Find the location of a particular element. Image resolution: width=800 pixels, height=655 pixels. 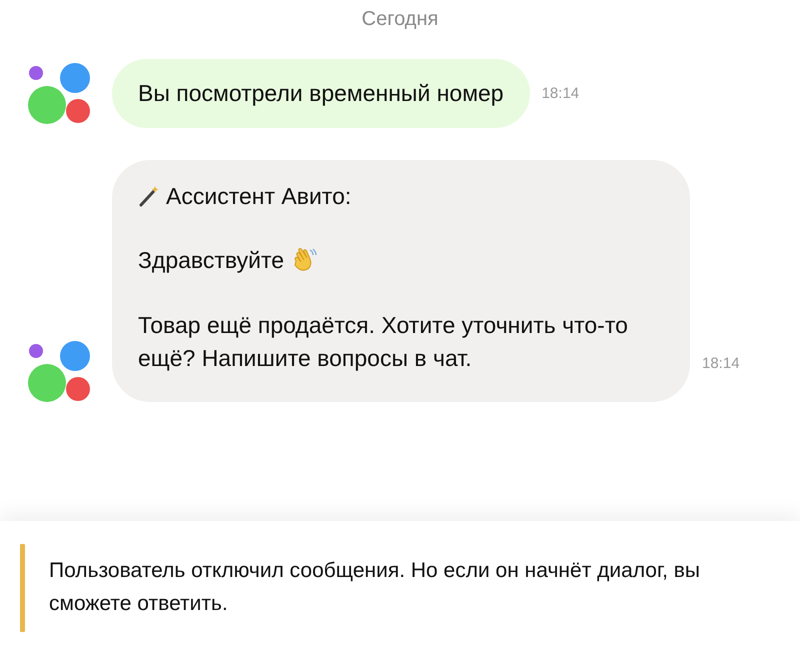

notice-text: Пользователь отключил сообщения. Но если он начнёт диалог, вы сможете ответить. is located at coordinates (375, 587).